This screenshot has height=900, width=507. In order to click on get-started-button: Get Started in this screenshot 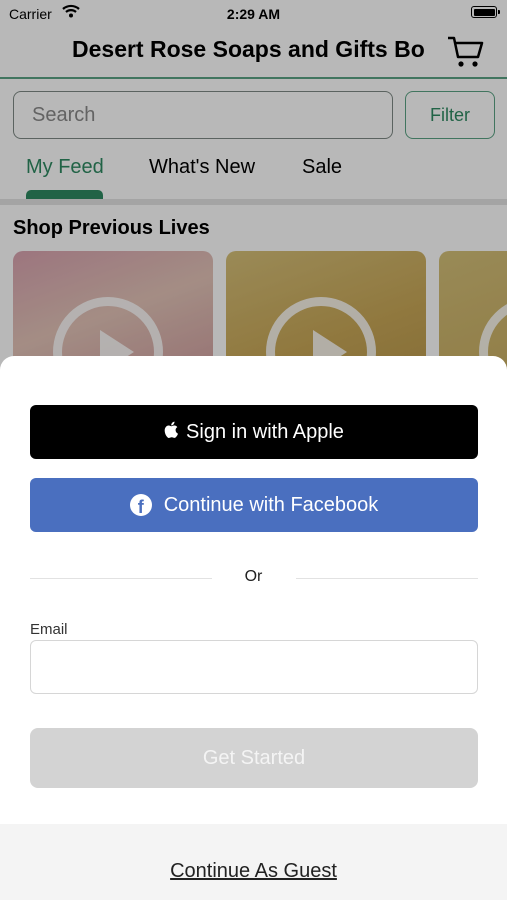, I will do `click(254, 758)`.